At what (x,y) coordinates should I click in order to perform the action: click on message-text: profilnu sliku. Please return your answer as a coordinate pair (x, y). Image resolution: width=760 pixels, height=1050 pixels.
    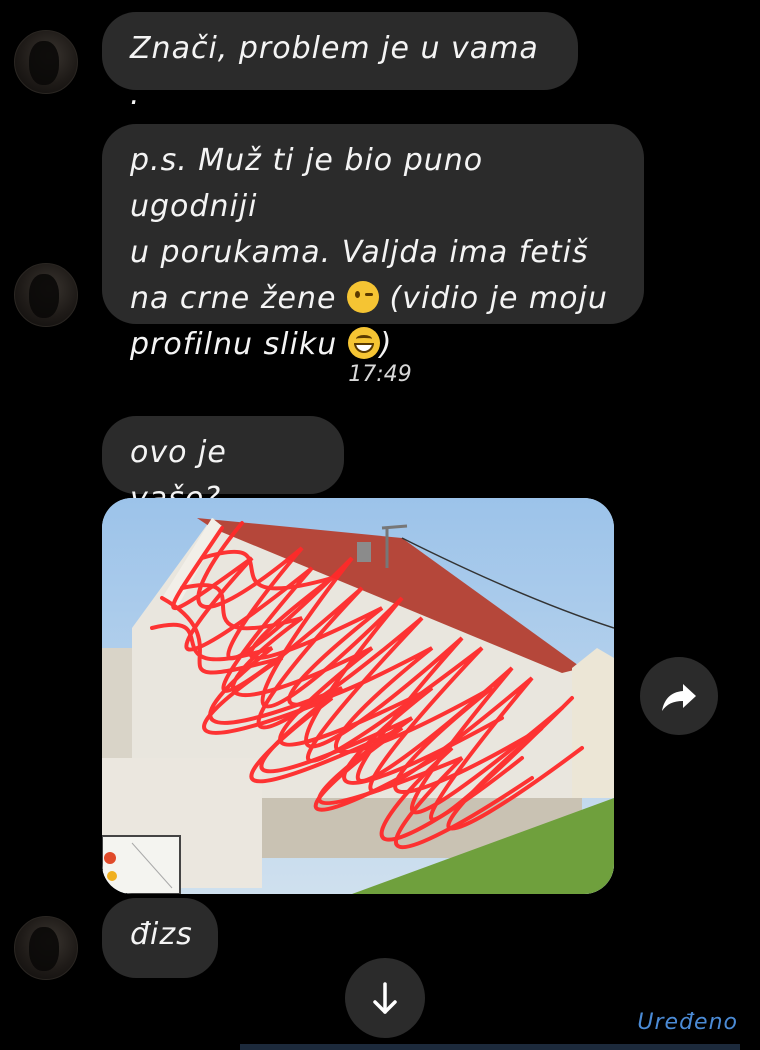
    Looking at the image, I should click on (234, 344).